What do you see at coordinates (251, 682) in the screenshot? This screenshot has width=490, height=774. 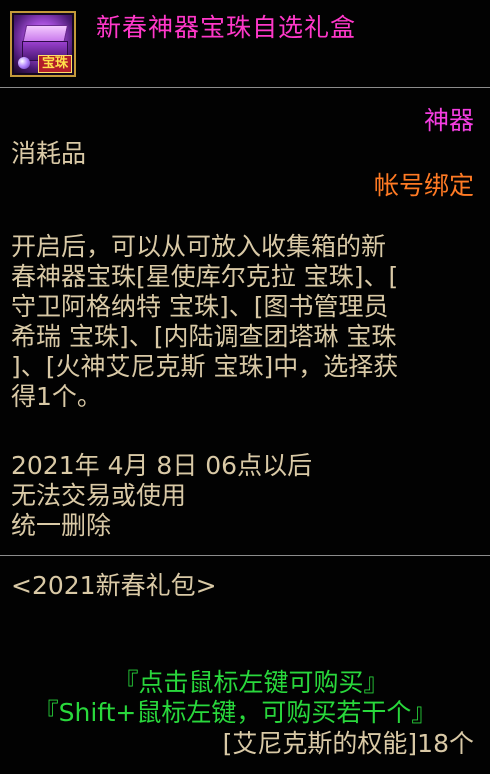 I see `buy-click-hint: 『点击鼠标左键可购买』` at bounding box center [251, 682].